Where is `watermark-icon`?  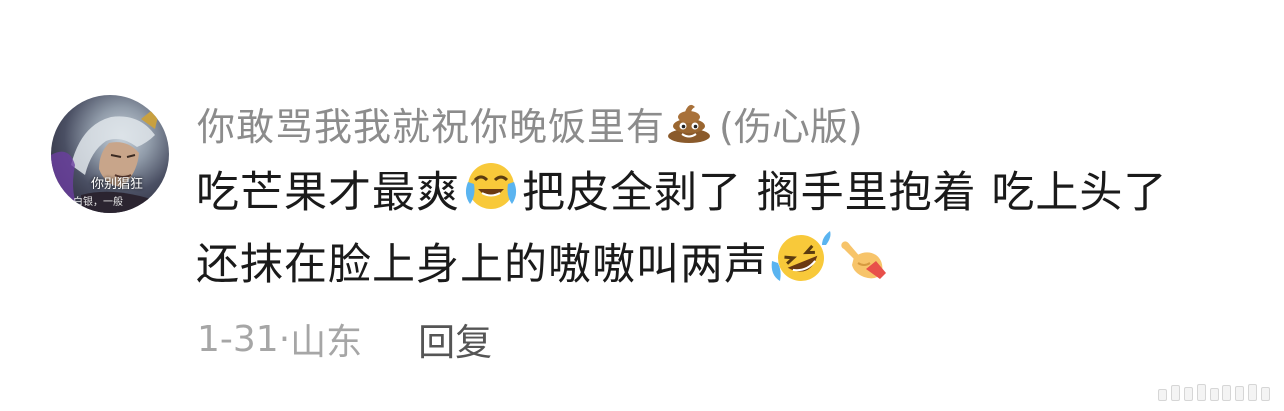 watermark-icon is located at coordinates (1214, 392).